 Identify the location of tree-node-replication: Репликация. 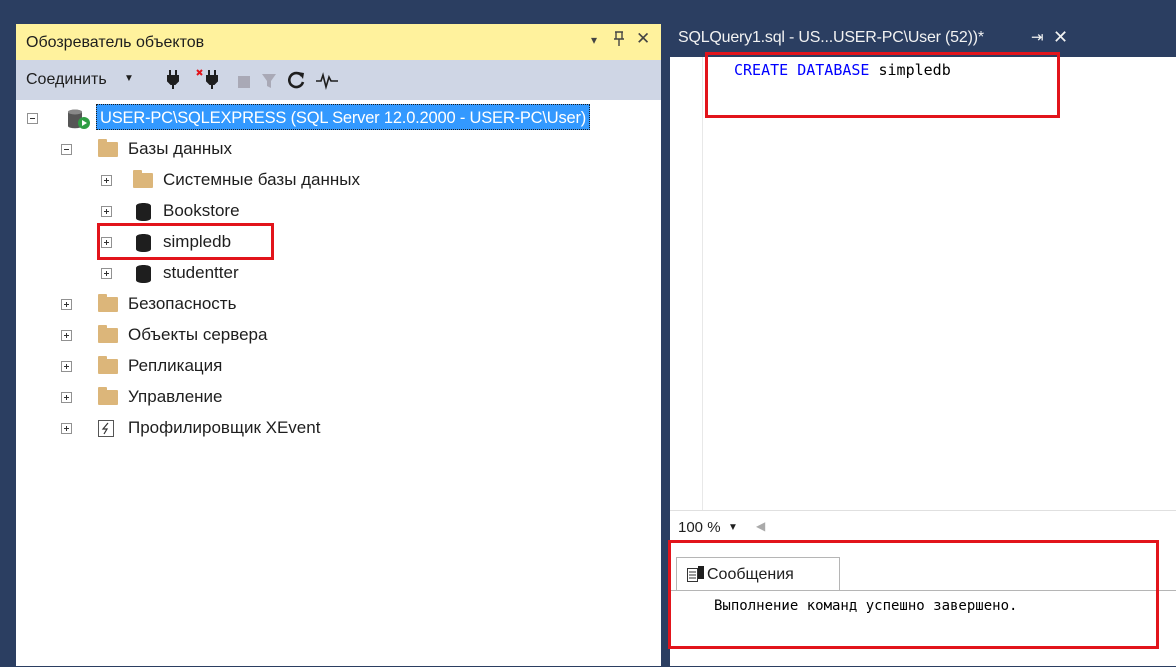
(338, 366).